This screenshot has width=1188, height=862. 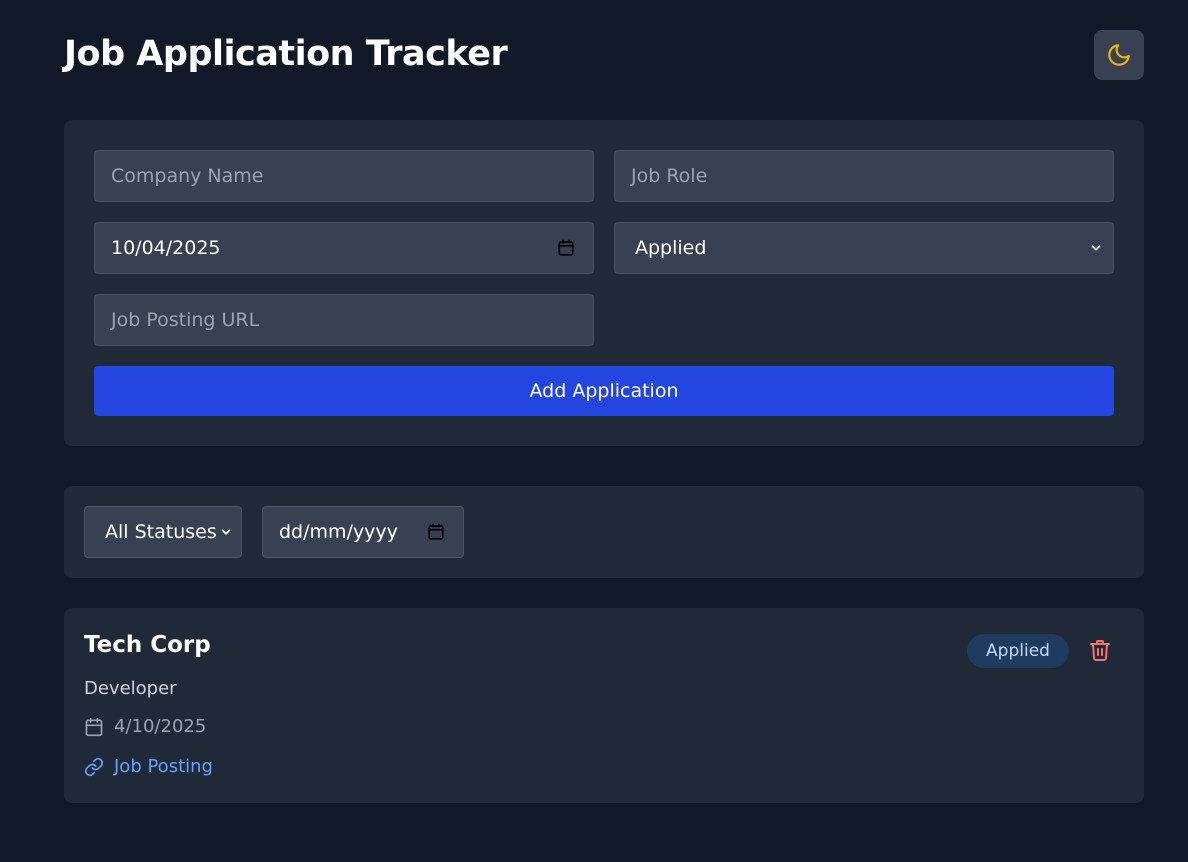 What do you see at coordinates (864, 248) in the screenshot?
I see `status-select: Applied` at bounding box center [864, 248].